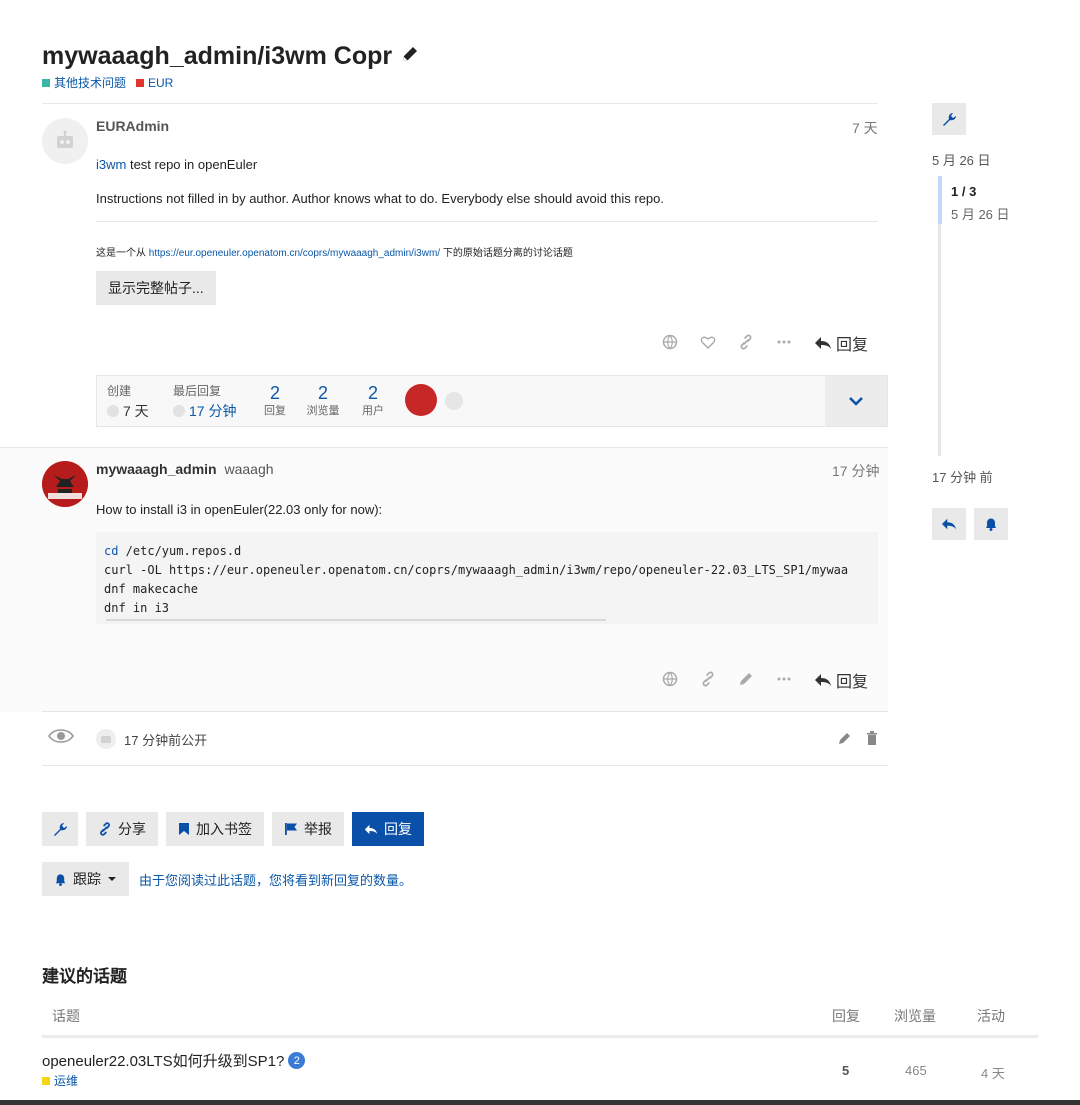 This screenshot has height=1105, width=1080. Describe the element at coordinates (274, 393) in the screenshot. I see `map-replies-count: 2` at that location.